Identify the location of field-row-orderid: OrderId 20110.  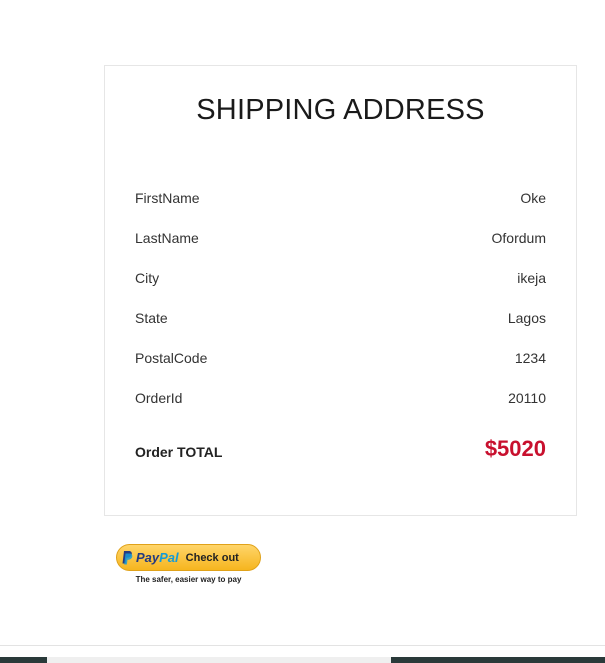
(340, 398).